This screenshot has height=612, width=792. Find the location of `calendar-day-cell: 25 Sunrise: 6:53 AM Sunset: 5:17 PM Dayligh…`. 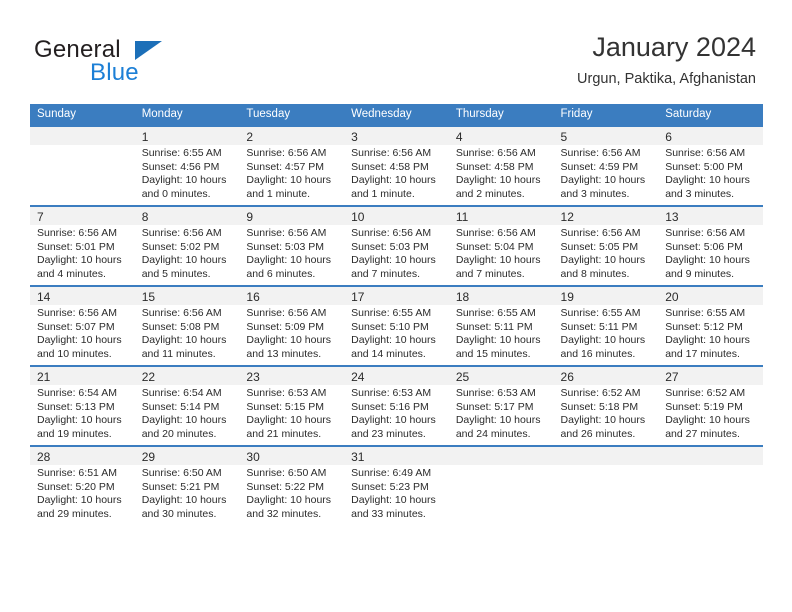

calendar-day-cell: 25 Sunrise: 6:53 AM Sunset: 5:17 PM Dayligh… is located at coordinates (501, 405).